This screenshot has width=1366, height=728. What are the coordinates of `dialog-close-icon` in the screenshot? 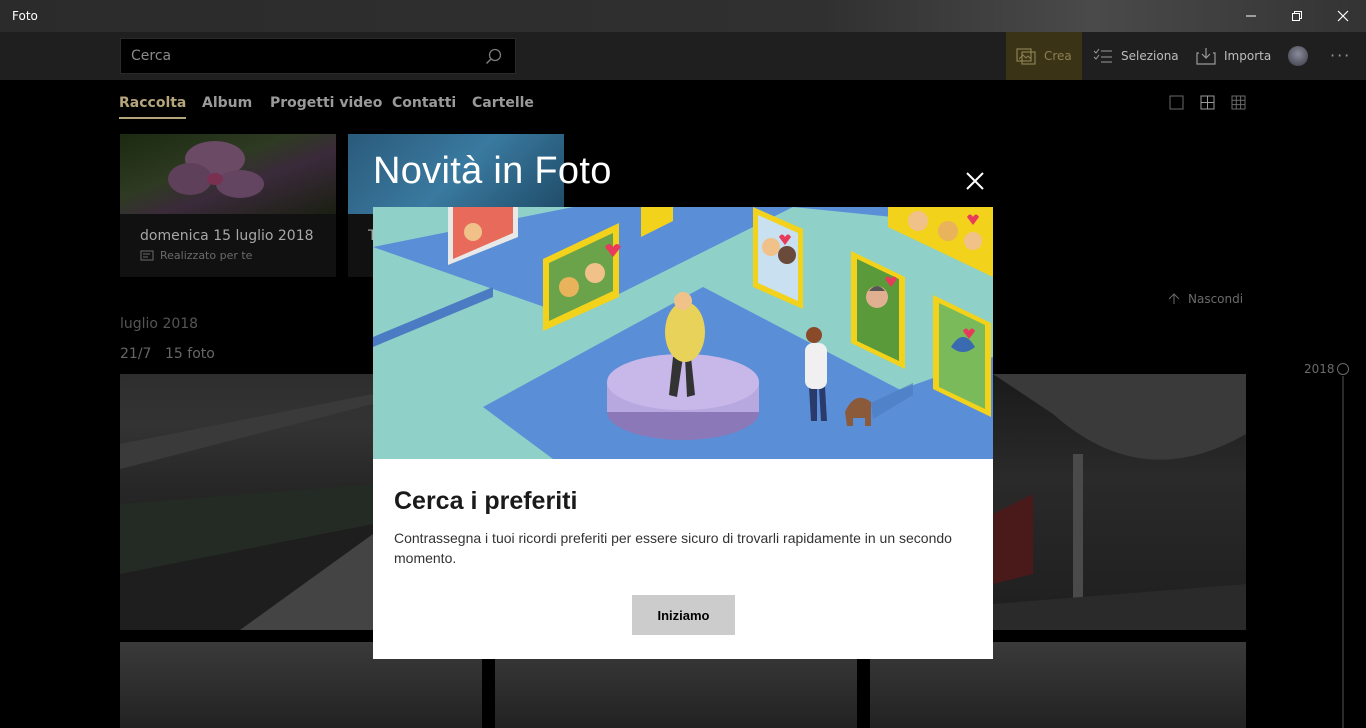 It's located at (975, 181).